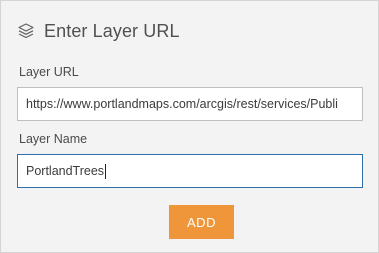  Describe the element at coordinates (201, 222) in the screenshot. I see `add-button: ADD` at that location.